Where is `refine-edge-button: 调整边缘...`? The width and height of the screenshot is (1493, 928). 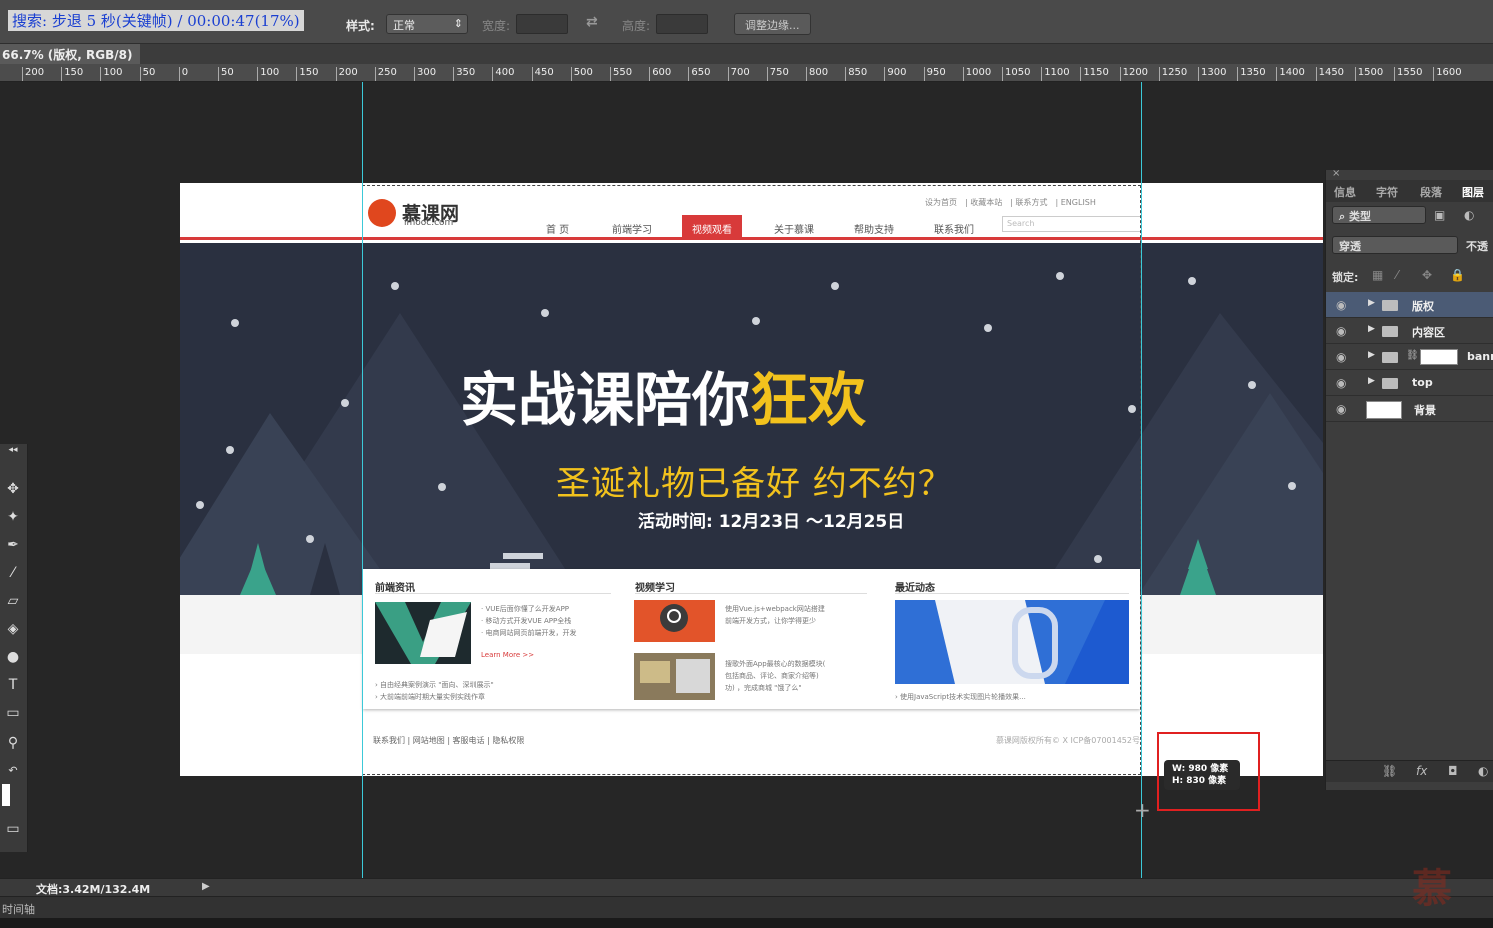 refine-edge-button: 调整边缘... is located at coordinates (772, 24).